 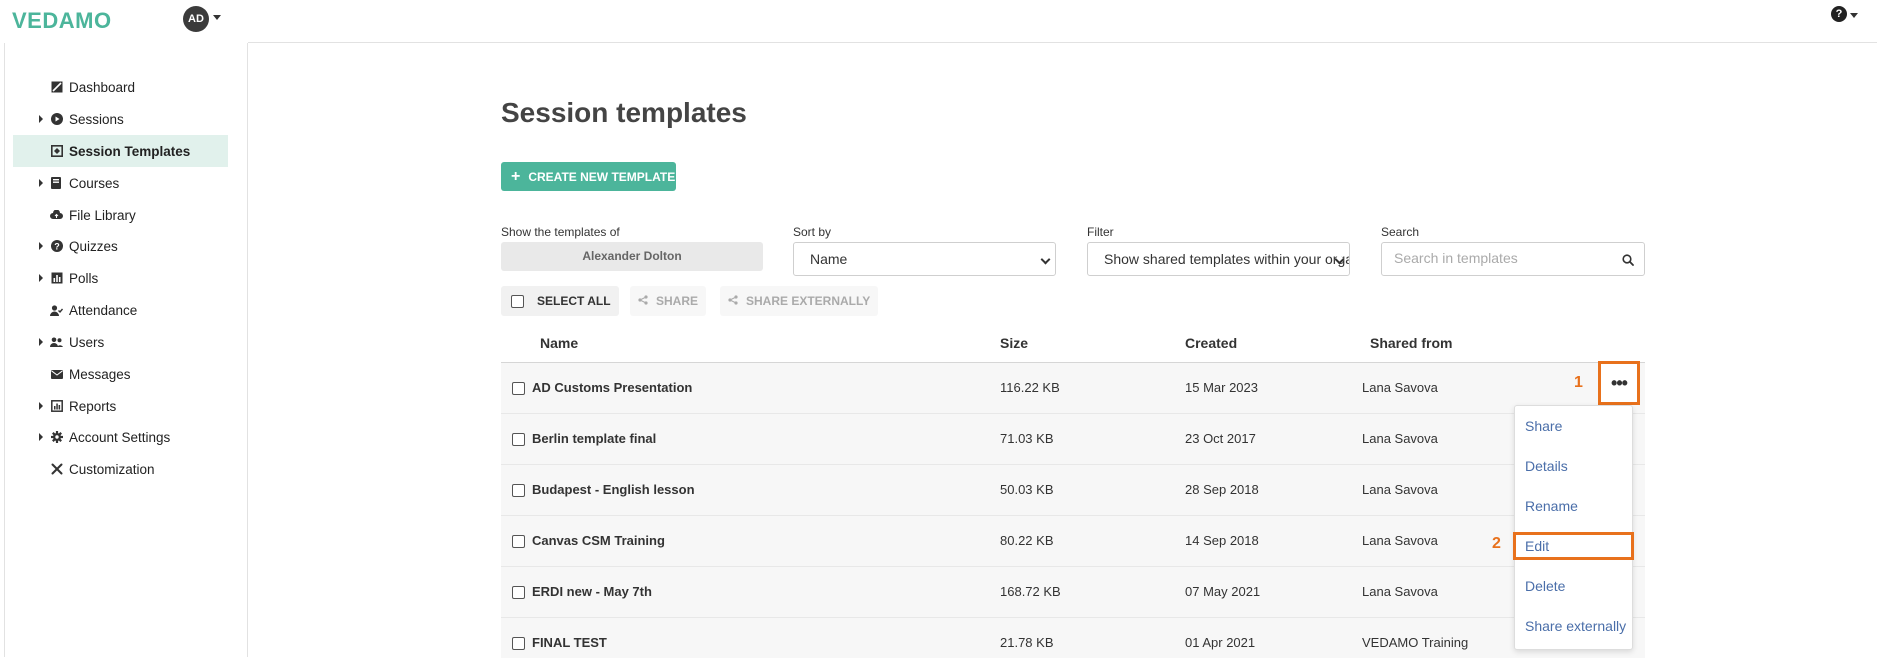 I want to click on template-name: ERDI new - May 7th, so click(x=592, y=591).